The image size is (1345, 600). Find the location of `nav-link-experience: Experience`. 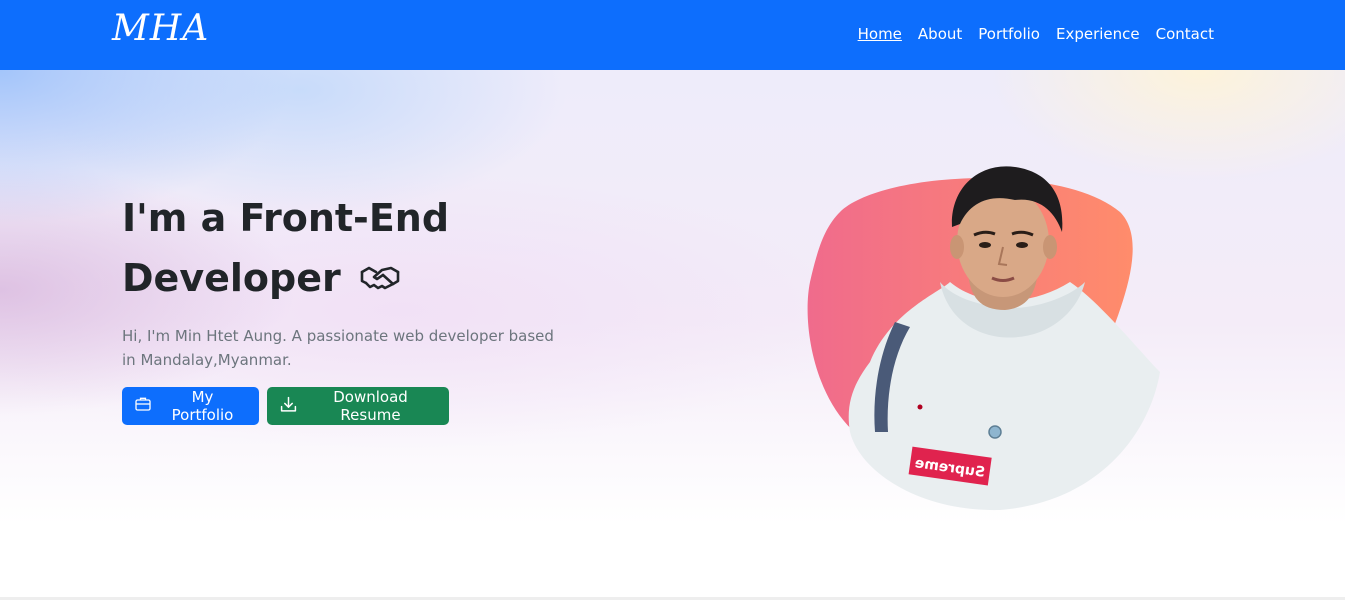

nav-link-experience: Experience is located at coordinates (1098, 34).